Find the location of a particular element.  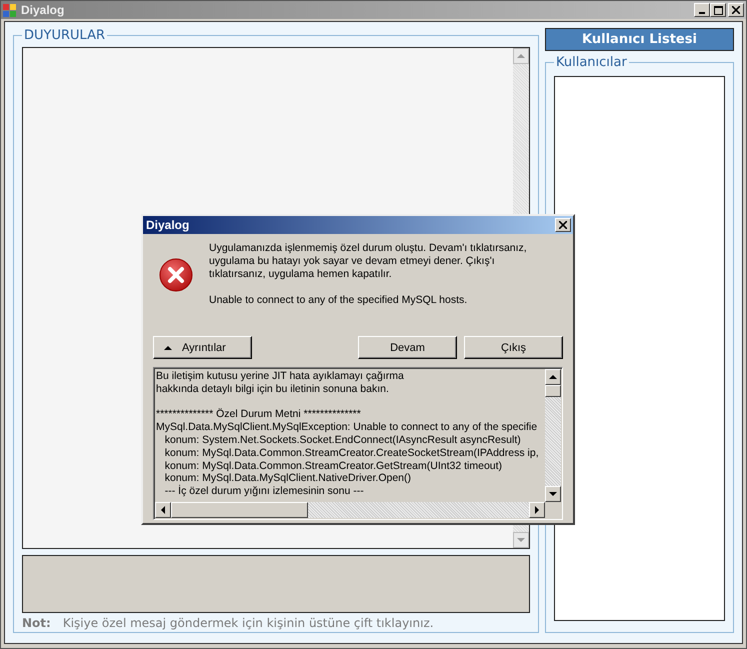

message-input is located at coordinates (276, 584).